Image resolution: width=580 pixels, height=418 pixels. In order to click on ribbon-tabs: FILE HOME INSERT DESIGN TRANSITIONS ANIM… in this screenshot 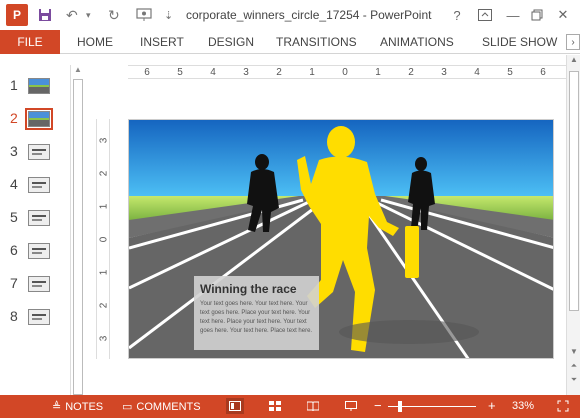, I will do `click(290, 42)`.